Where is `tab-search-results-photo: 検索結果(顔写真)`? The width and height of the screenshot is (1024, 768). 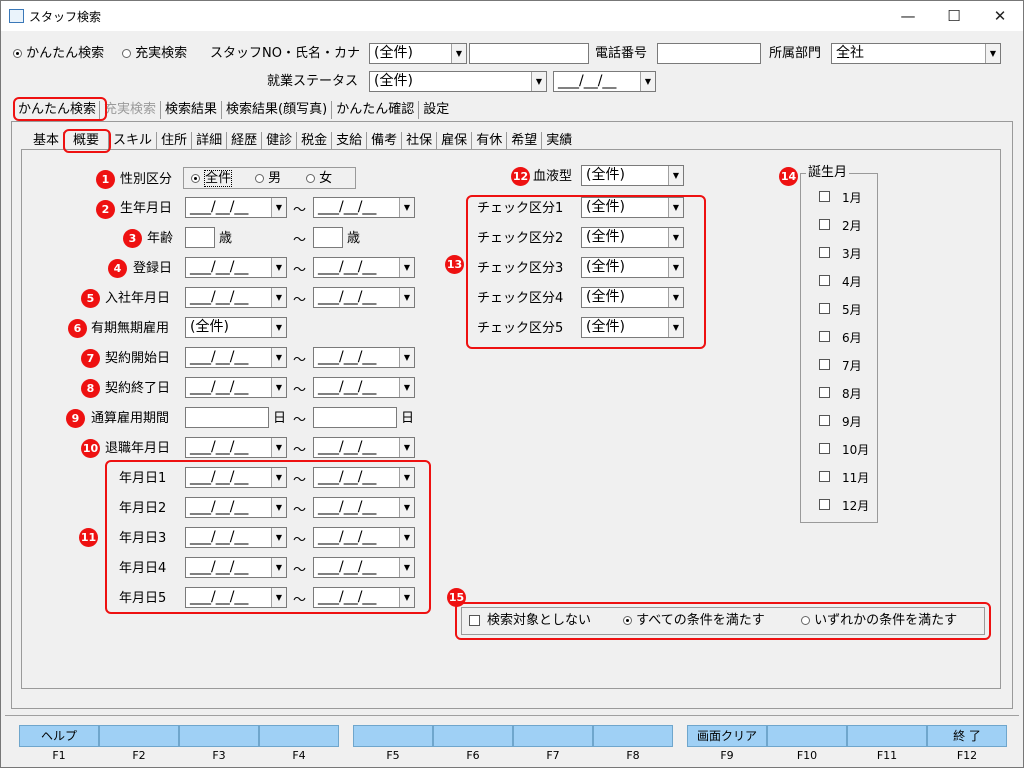
tab-search-results-photo: 検索結果(顔写真) is located at coordinates (277, 110).